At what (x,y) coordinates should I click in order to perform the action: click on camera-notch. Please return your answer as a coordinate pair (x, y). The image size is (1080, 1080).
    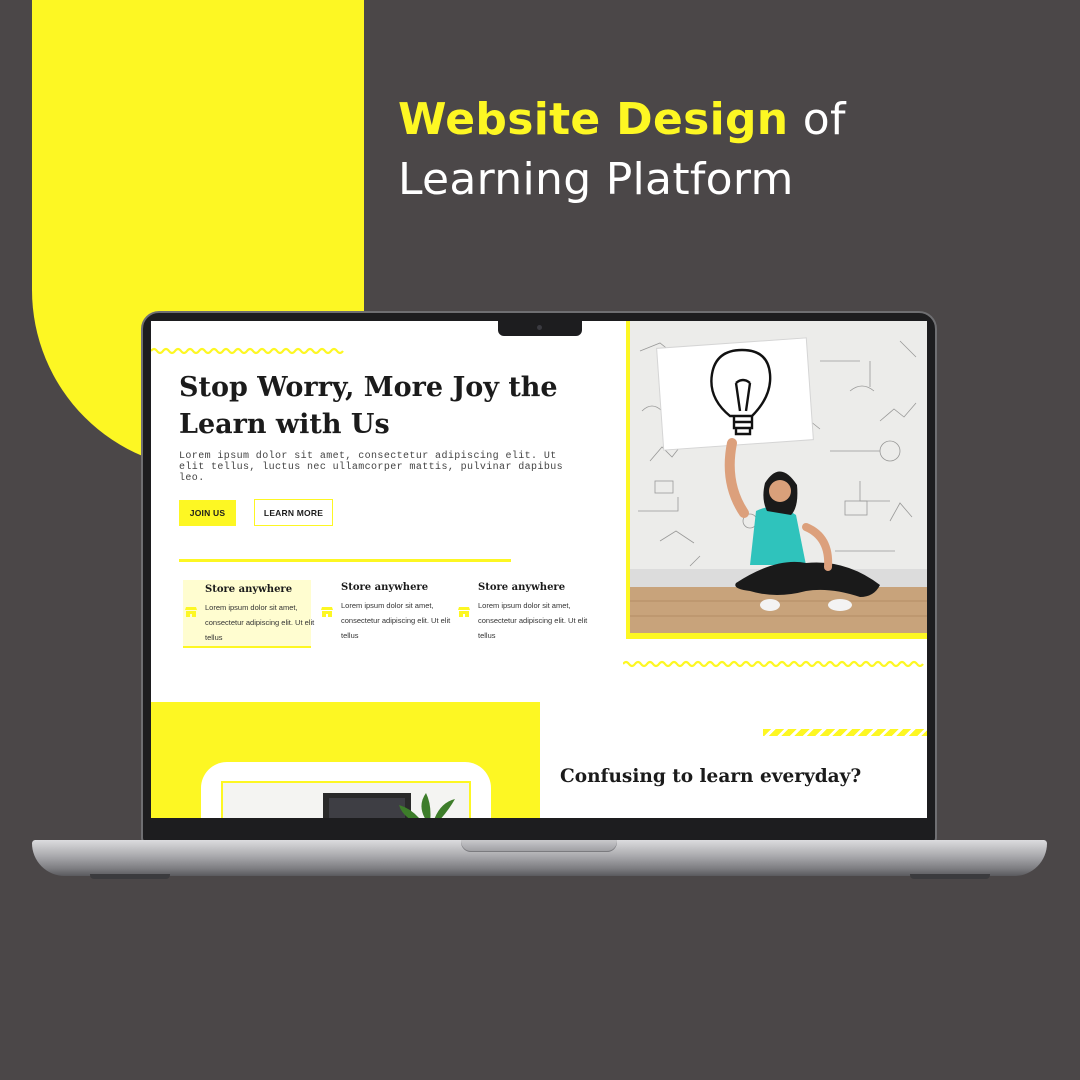
    Looking at the image, I should click on (540, 328).